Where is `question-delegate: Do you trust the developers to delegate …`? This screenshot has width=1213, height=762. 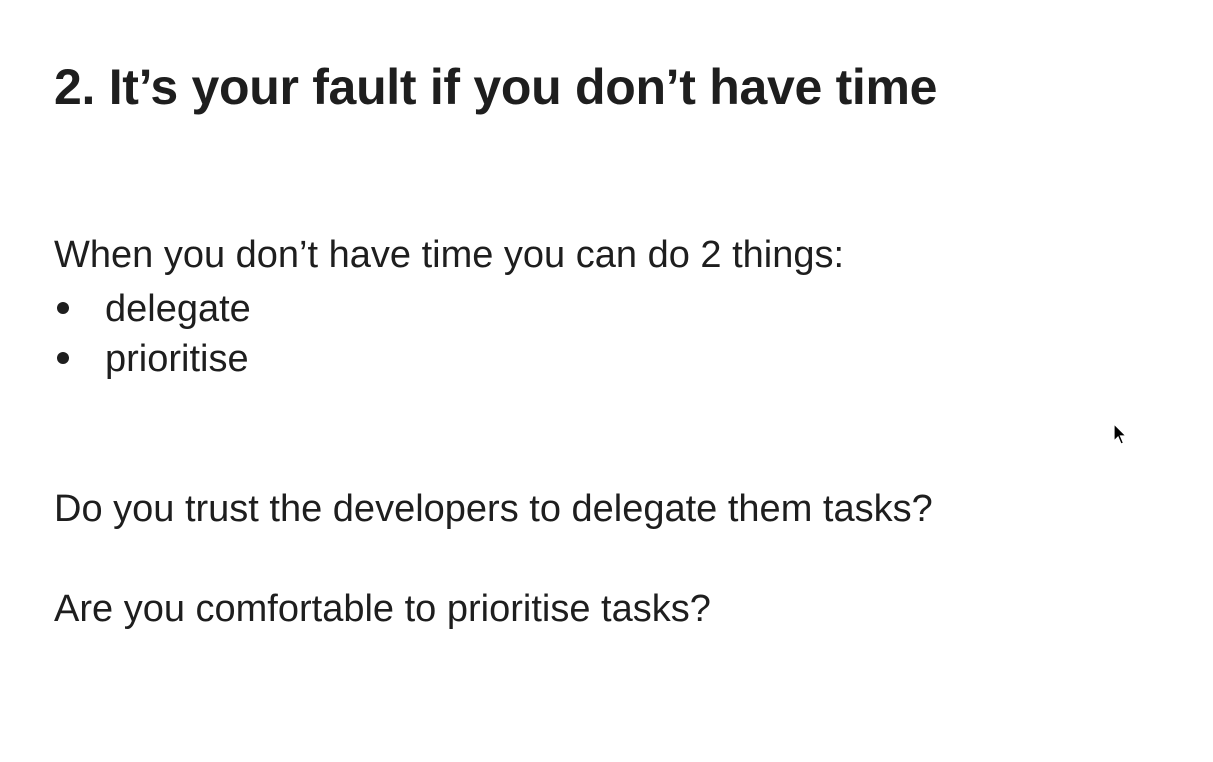
question-delegate: Do you trust the developers to delegate … is located at coordinates (493, 509).